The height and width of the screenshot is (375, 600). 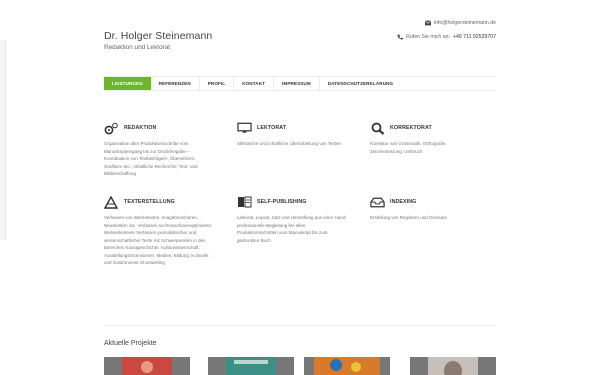 What do you see at coordinates (244, 128) in the screenshot?
I see `monitor-icon` at bounding box center [244, 128].